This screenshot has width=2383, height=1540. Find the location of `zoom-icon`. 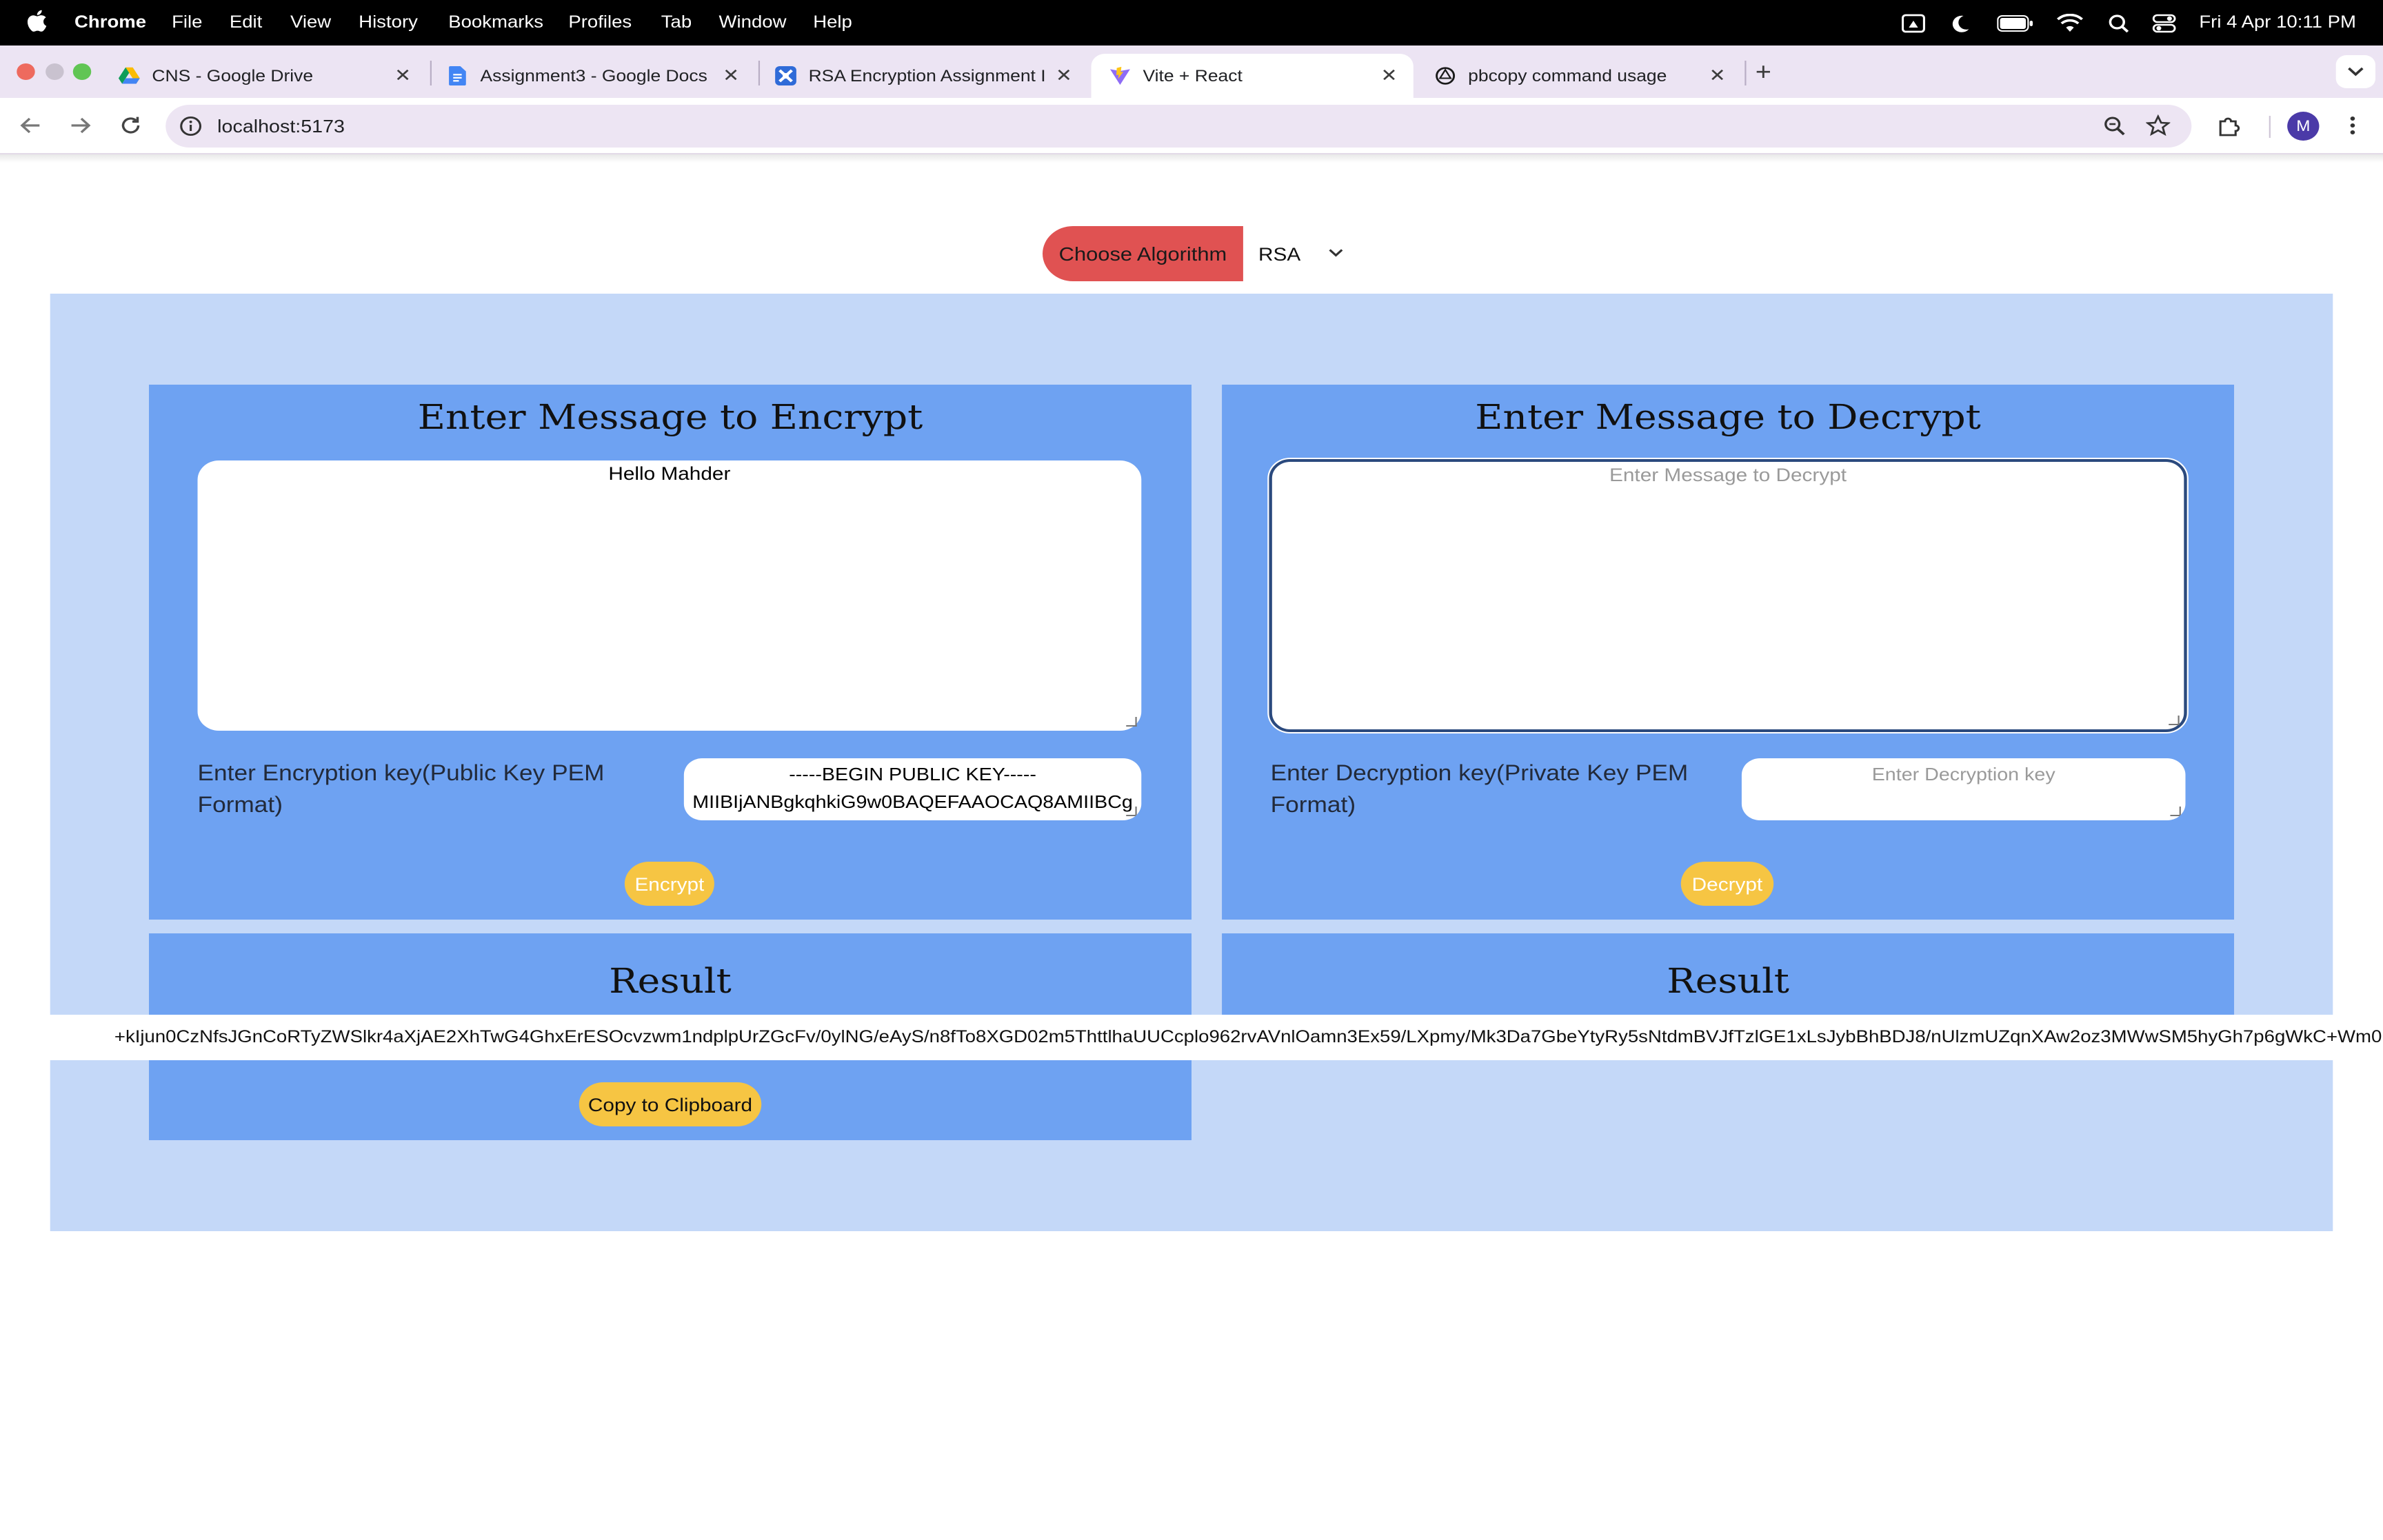

zoom-icon is located at coordinates (2114, 130).